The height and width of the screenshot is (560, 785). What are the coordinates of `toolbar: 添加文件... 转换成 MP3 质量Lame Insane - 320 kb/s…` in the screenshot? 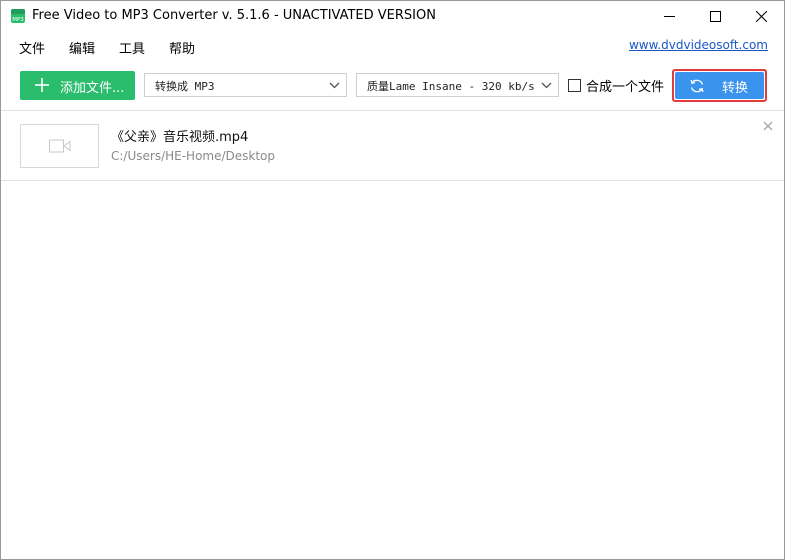 It's located at (392, 85).